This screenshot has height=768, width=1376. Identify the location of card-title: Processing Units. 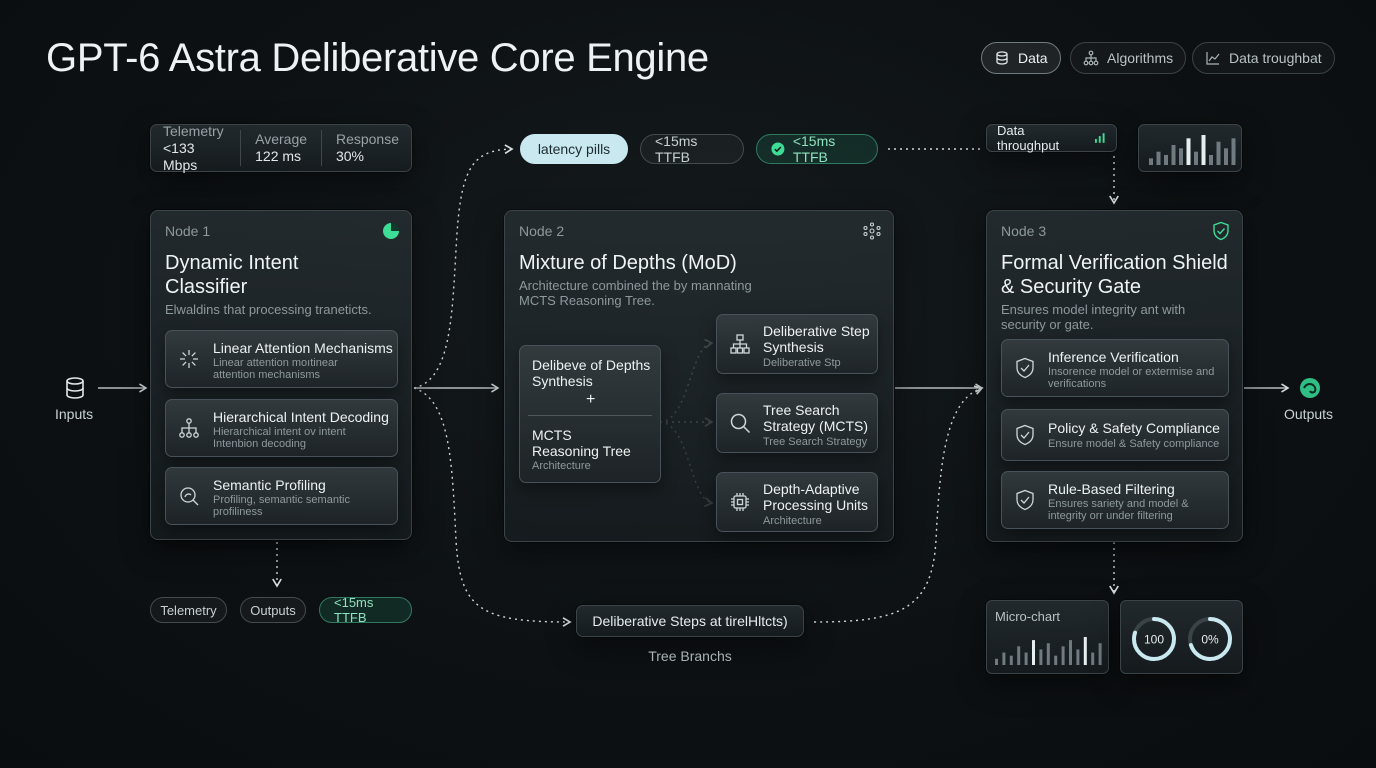
(816, 505).